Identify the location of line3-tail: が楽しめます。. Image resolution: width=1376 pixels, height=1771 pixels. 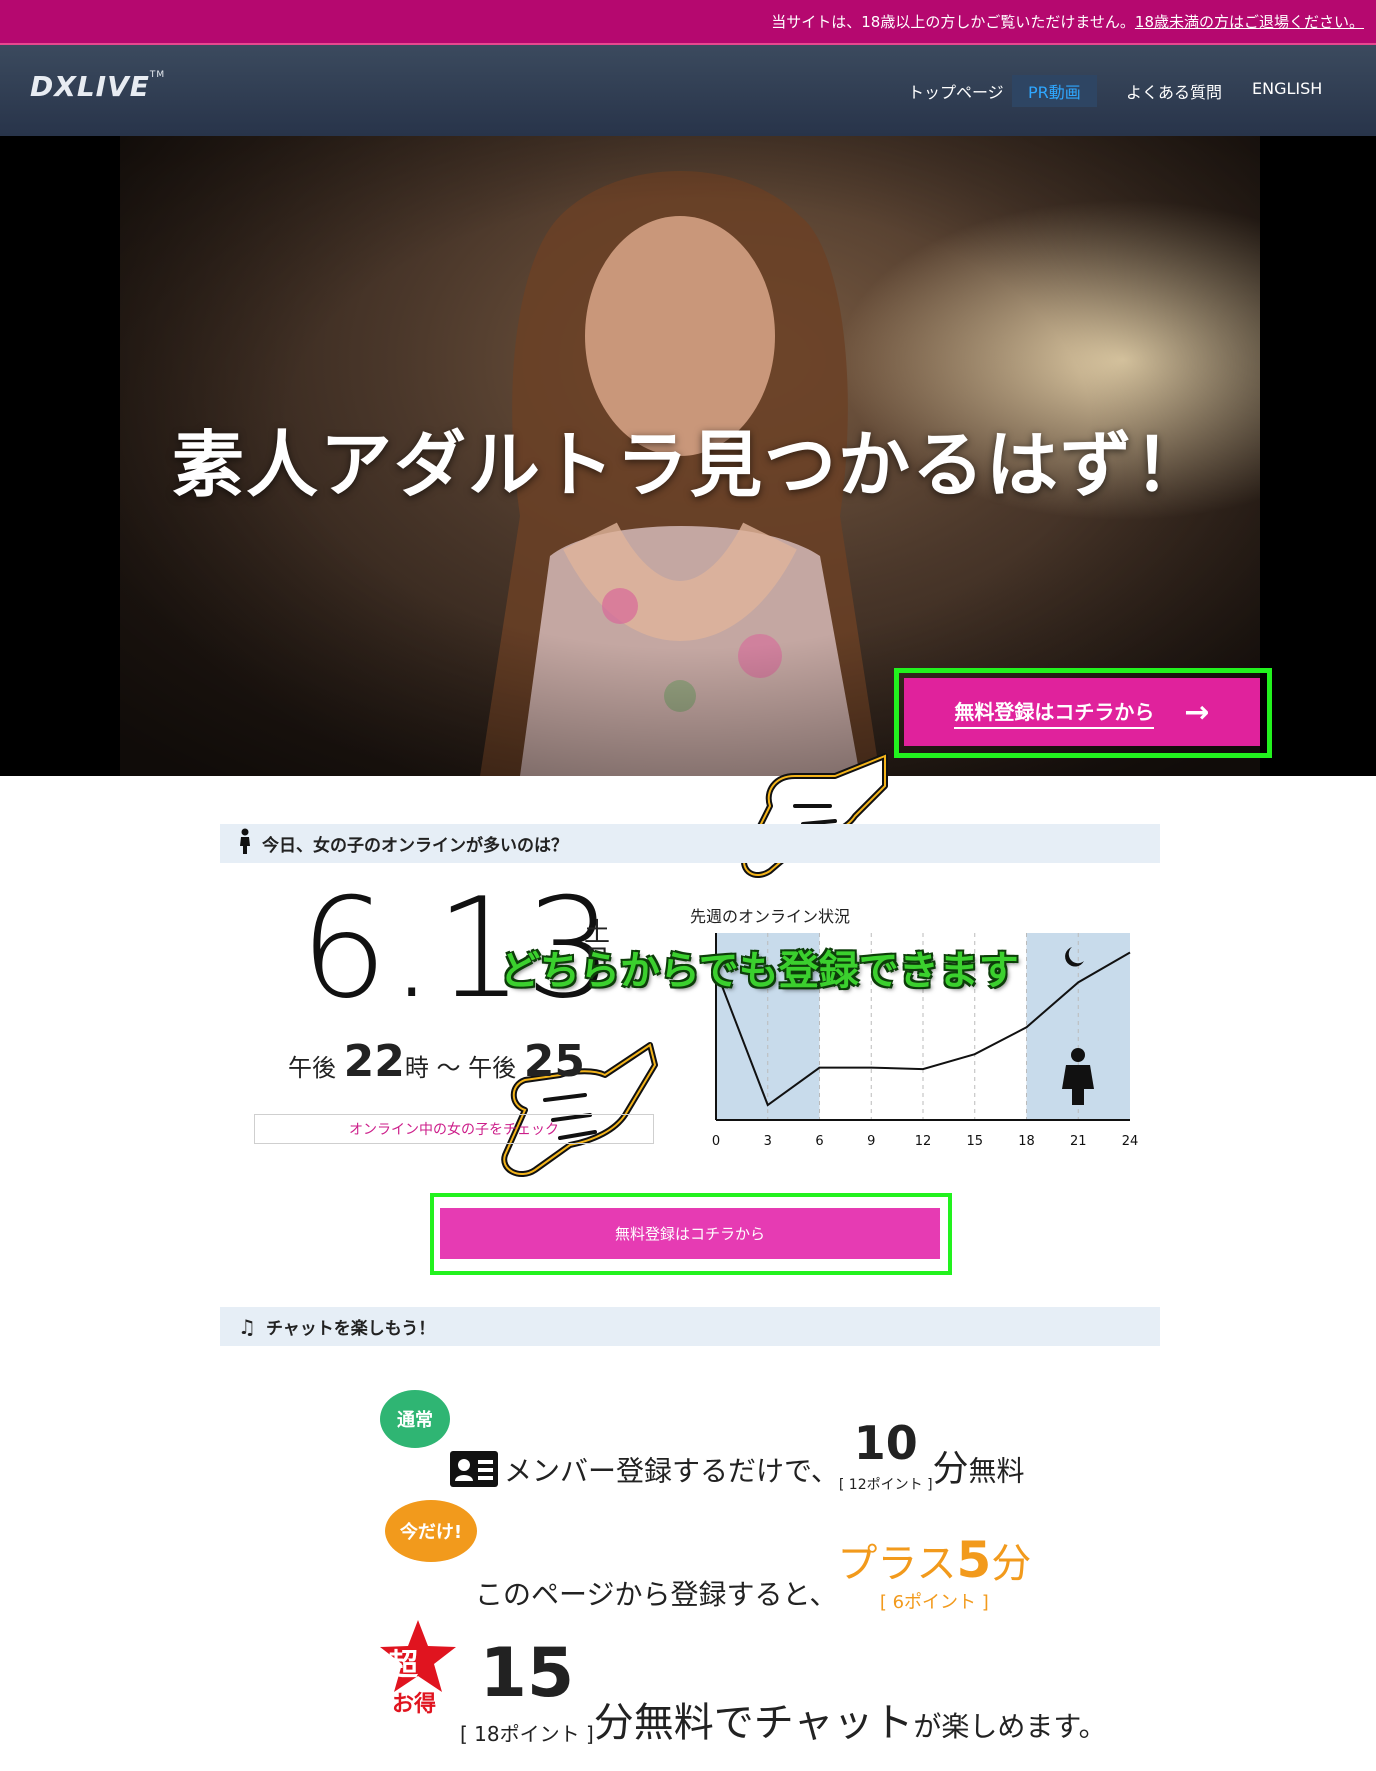
(1010, 1726).